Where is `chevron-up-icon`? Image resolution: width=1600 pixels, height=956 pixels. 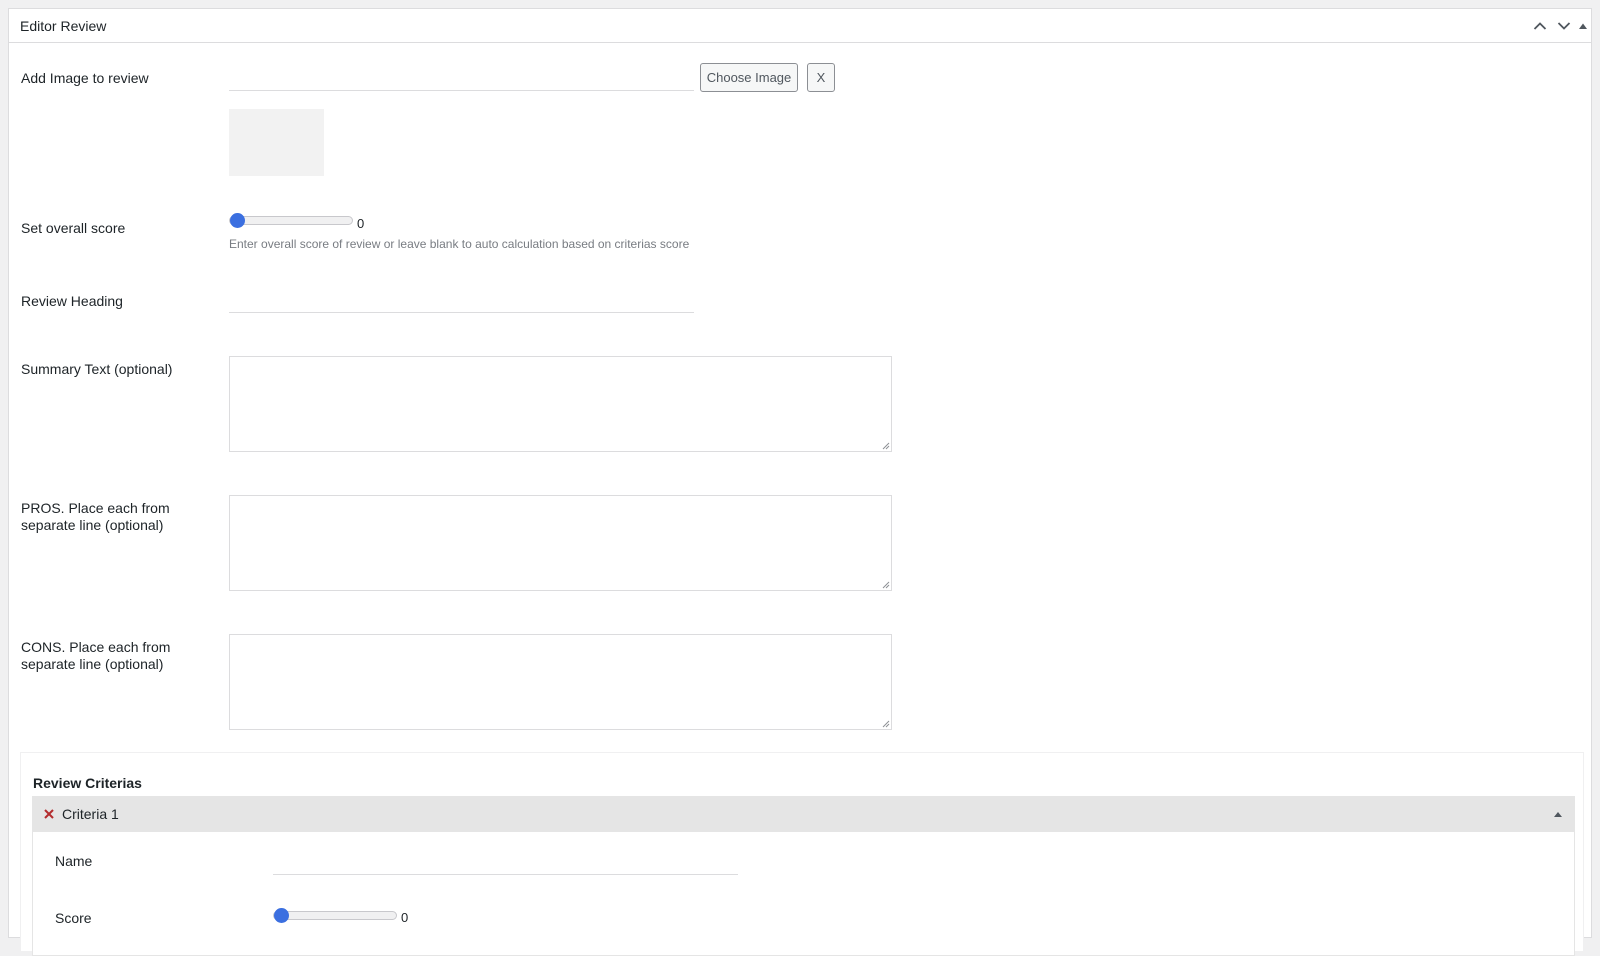
chevron-up-icon is located at coordinates (1540, 26).